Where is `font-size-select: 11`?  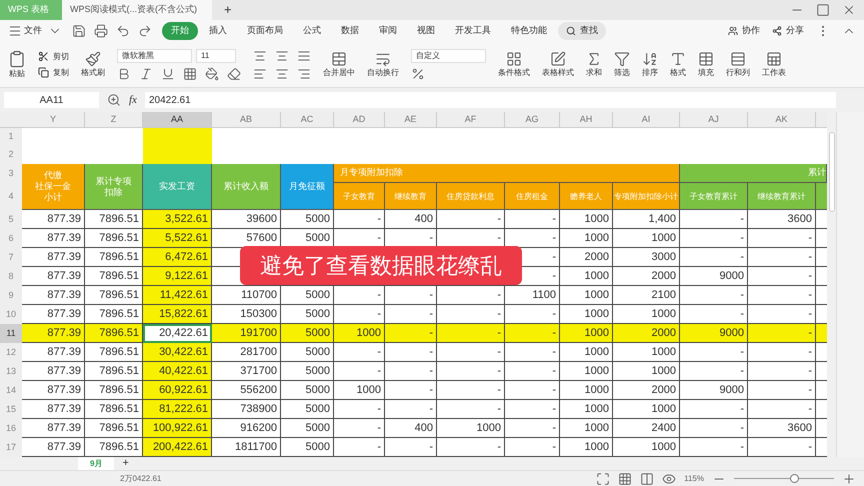 font-size-select: 11 is located at coordinates (216, 55).